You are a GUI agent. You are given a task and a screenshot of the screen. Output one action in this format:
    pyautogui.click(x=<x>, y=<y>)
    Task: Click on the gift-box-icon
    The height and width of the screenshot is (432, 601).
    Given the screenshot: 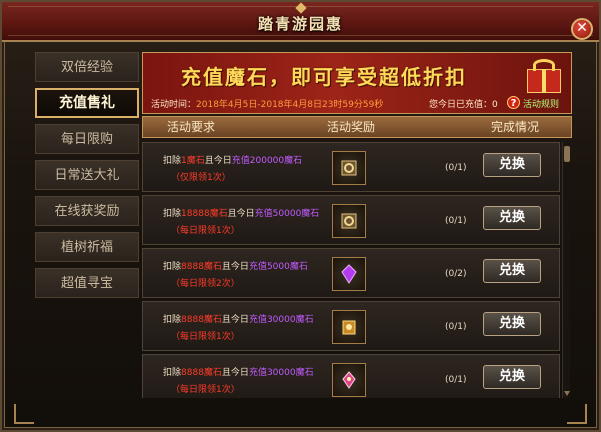 What is the action you would take?
    pyautogui.click(x=544, y=76)
    